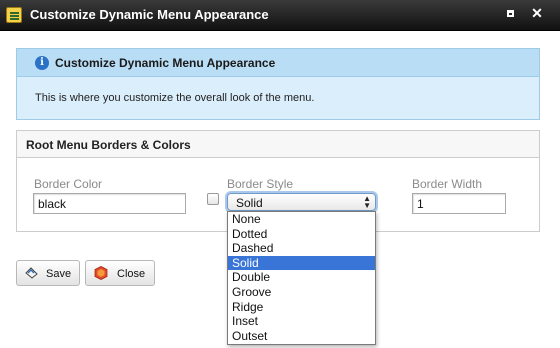 The width and height of the screenshot is (560, 348). I want to click on dropdown-option: Dashed, so click(301, 248).